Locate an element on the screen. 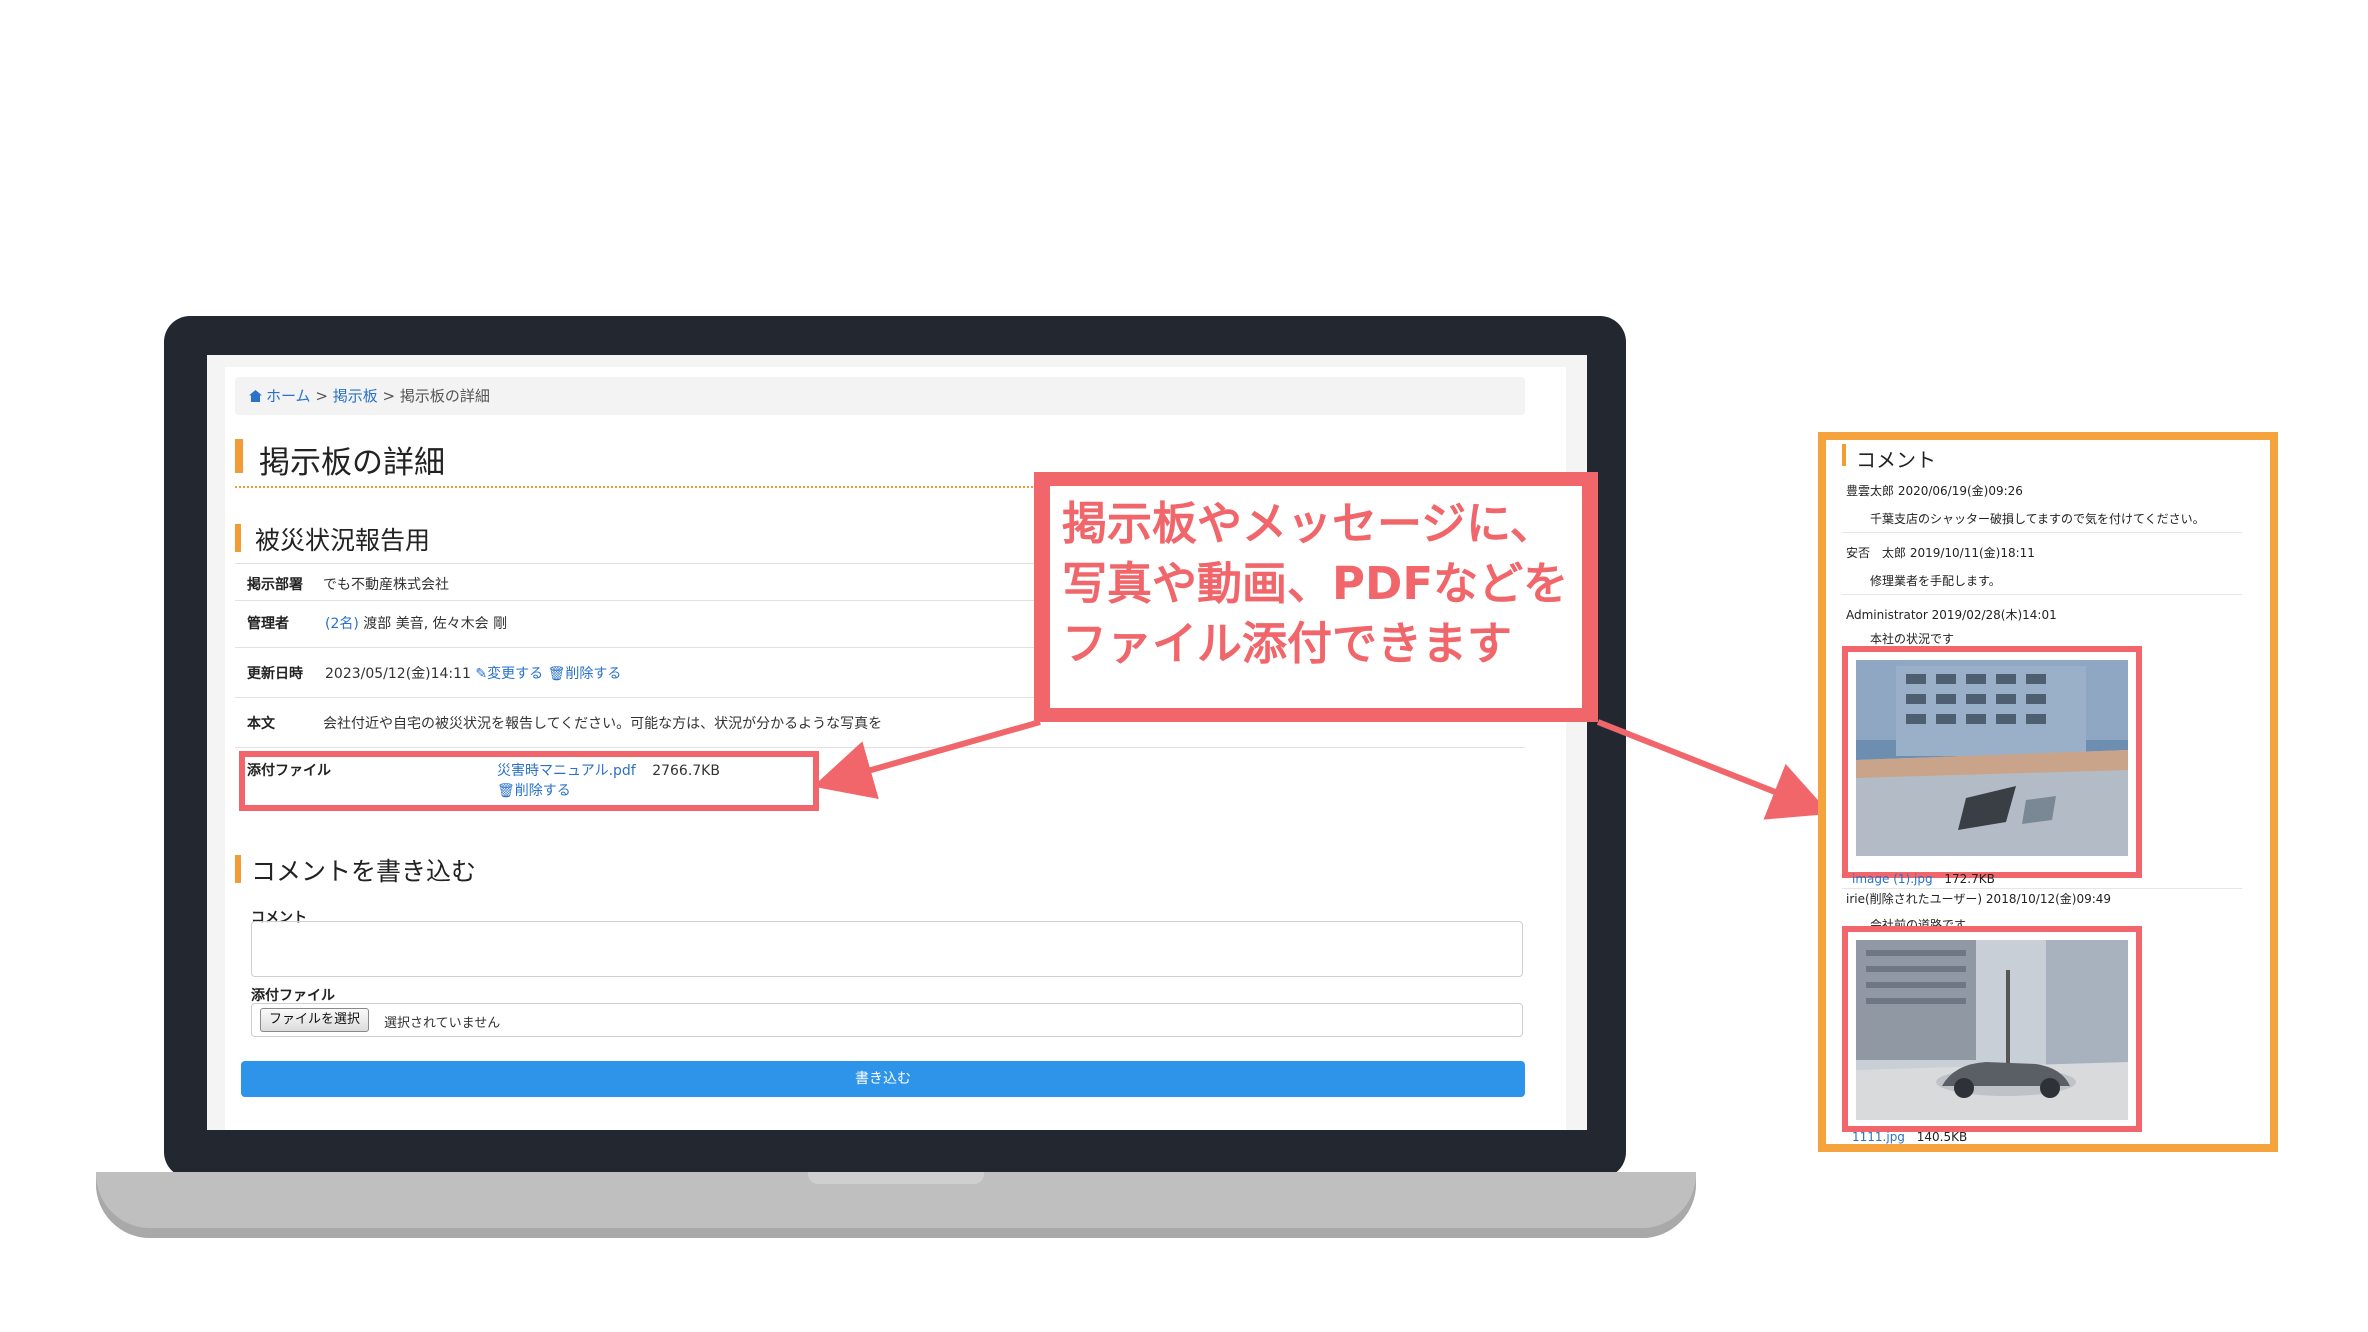  arrow-to-attachment is located at coordinates (926, 759).